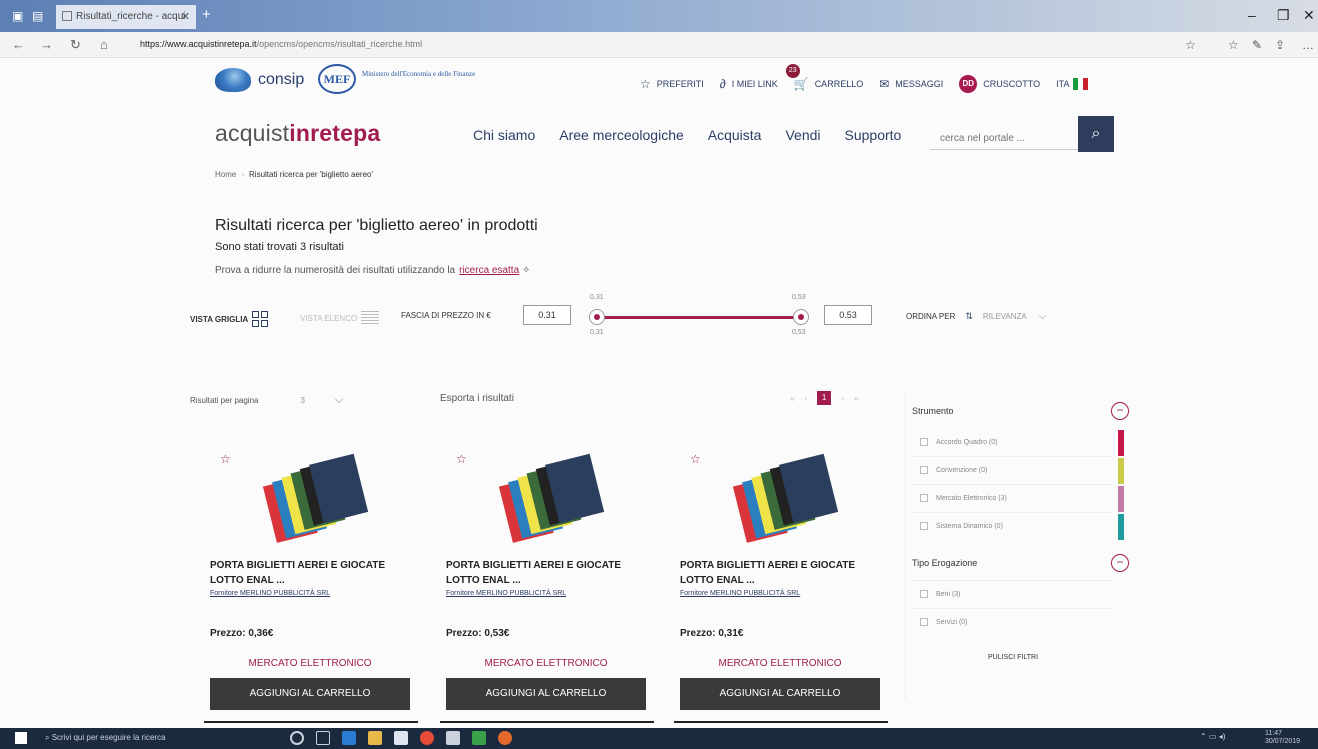 Image resolution: width=1318 pixels, height=749 pixels. What do you see at coordinates (824, 398) in the screenshot?
I see `page-current: 1` at bounding box center [824, 398].